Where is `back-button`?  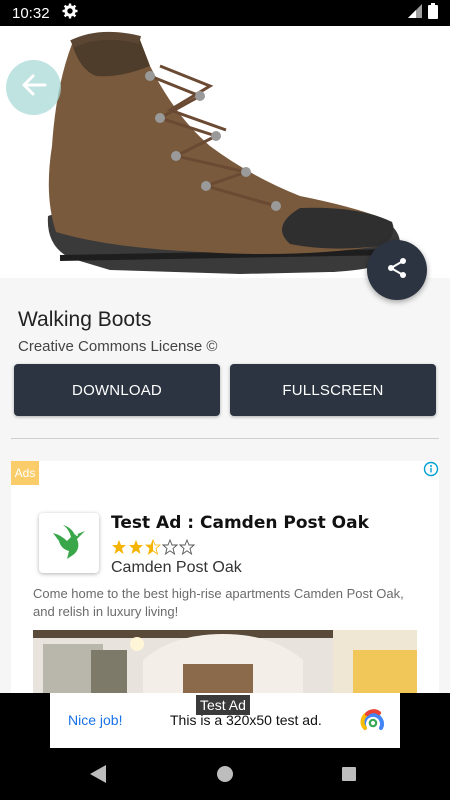 back-button is located at coordinates (33, 87).